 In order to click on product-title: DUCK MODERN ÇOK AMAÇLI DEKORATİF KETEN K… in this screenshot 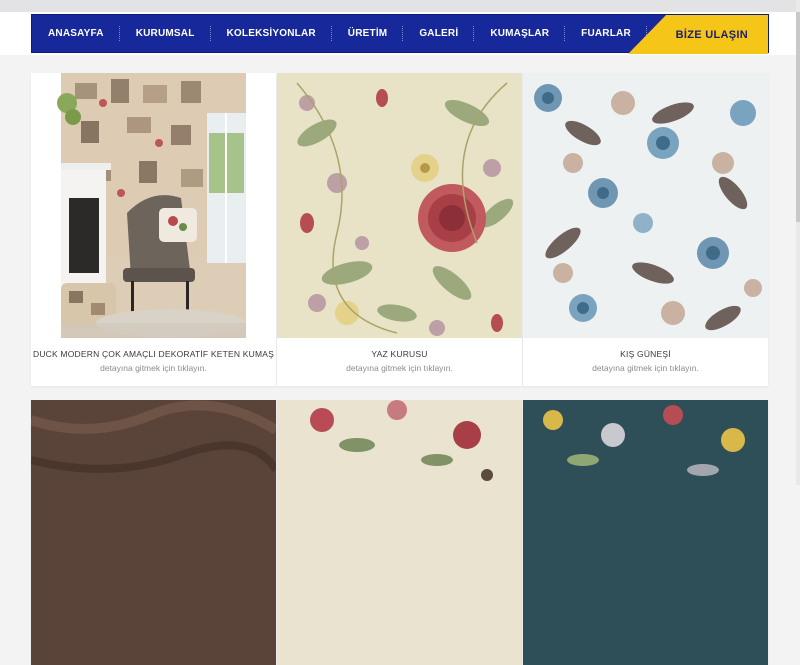, I will do `click(153, 354)`.